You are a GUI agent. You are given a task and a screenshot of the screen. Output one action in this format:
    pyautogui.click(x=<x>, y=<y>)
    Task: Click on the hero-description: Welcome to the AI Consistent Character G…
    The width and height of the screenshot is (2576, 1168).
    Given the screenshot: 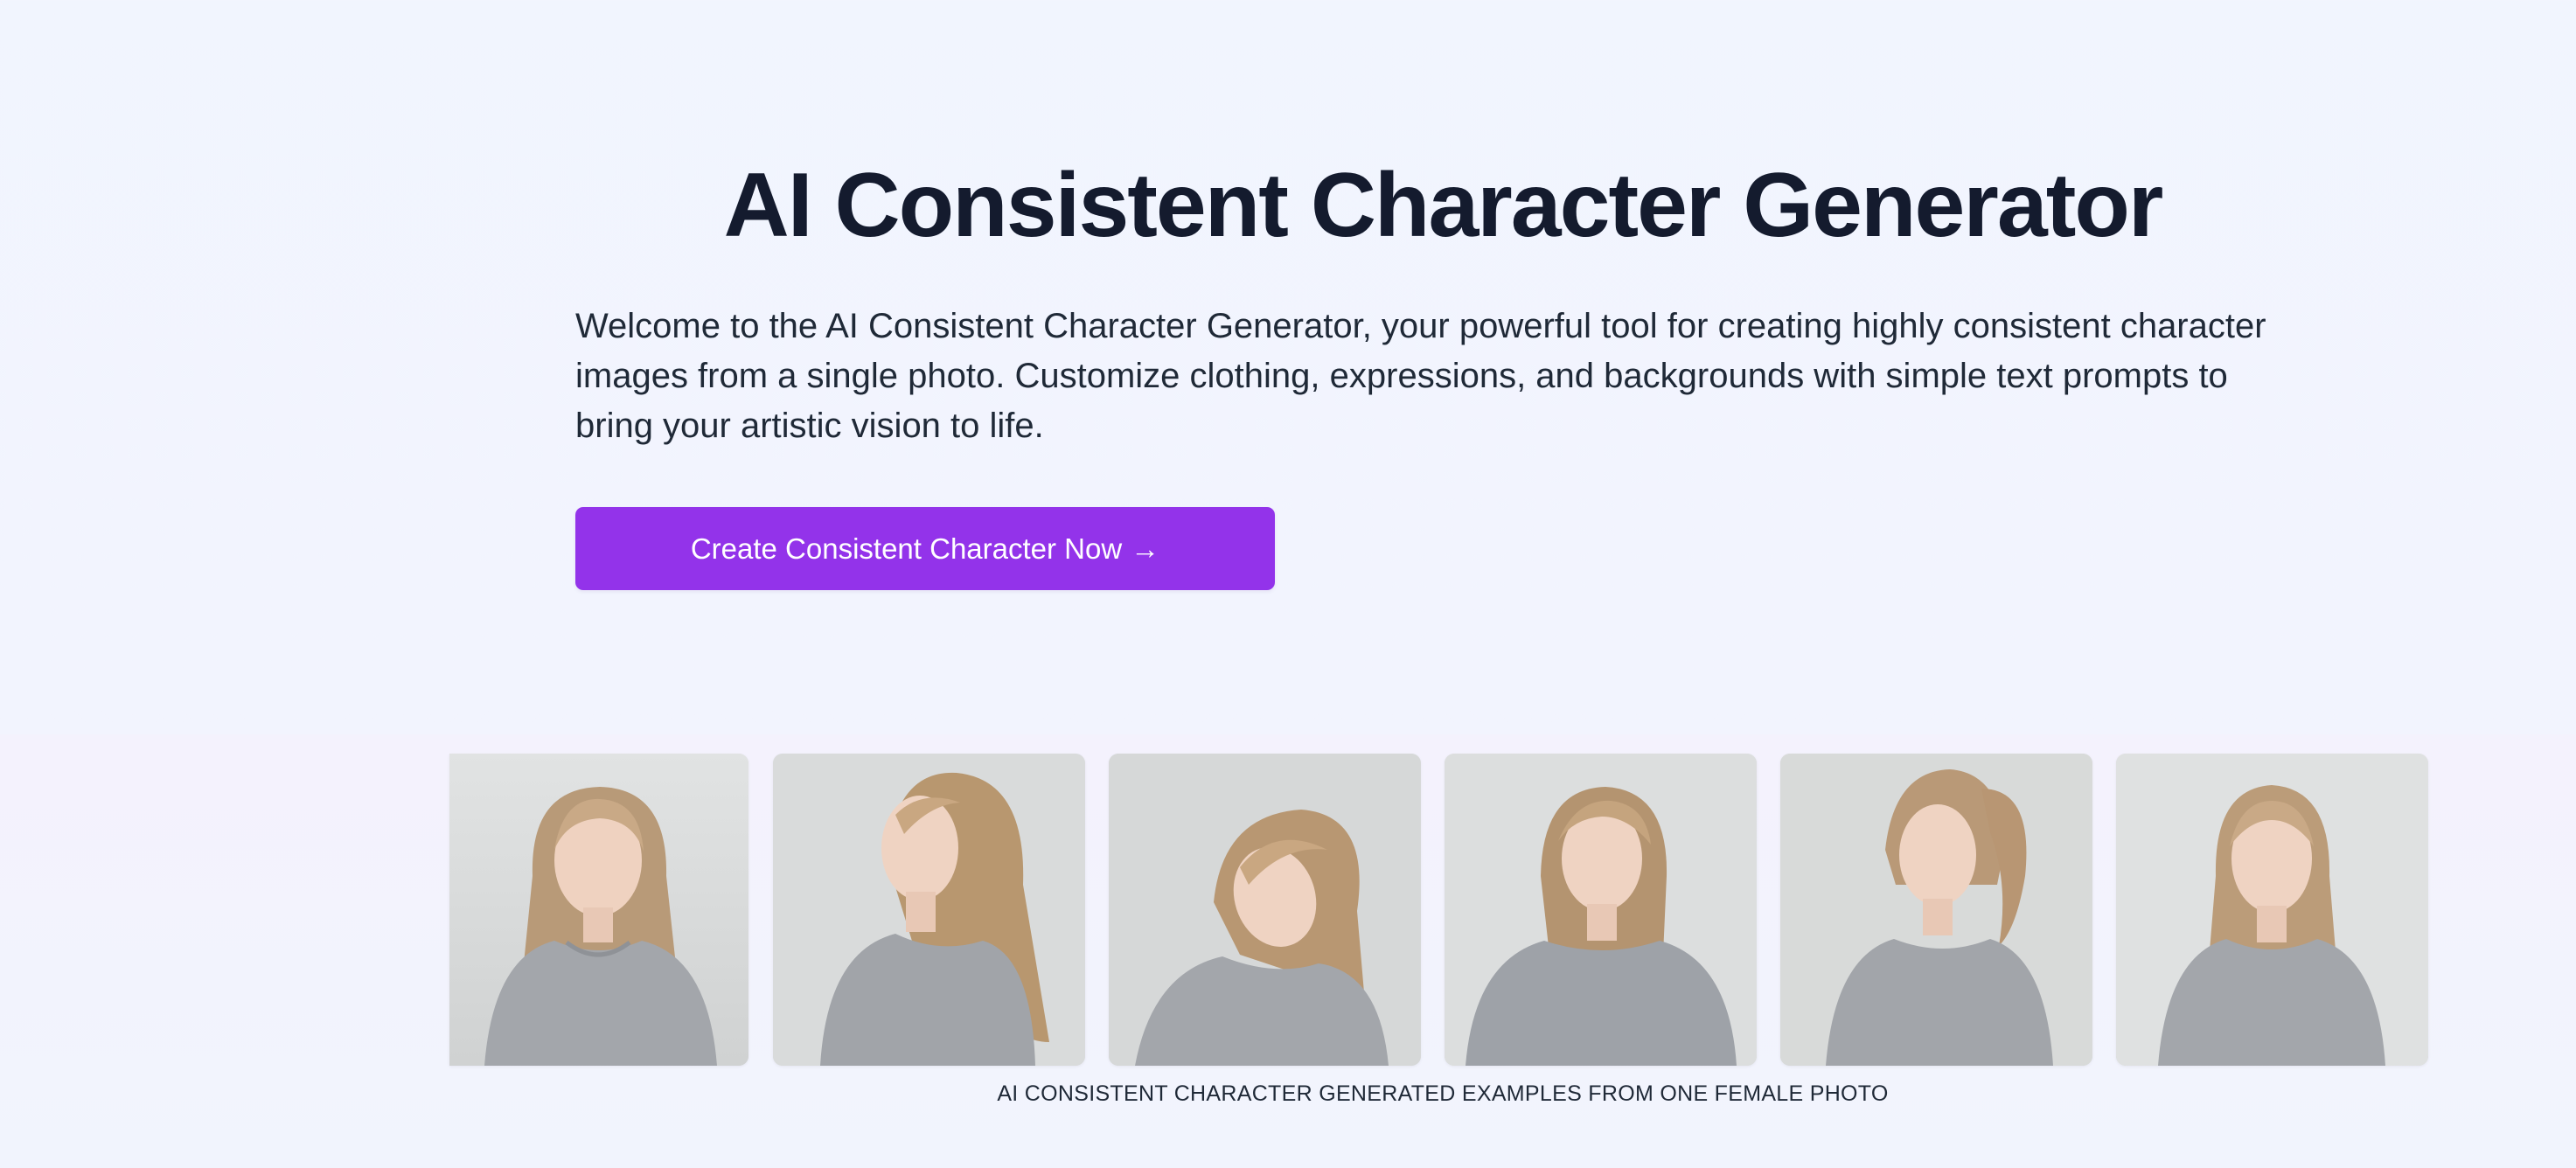 What is the action you would take?
    pyautogui.click(x=1420, y=376)
    